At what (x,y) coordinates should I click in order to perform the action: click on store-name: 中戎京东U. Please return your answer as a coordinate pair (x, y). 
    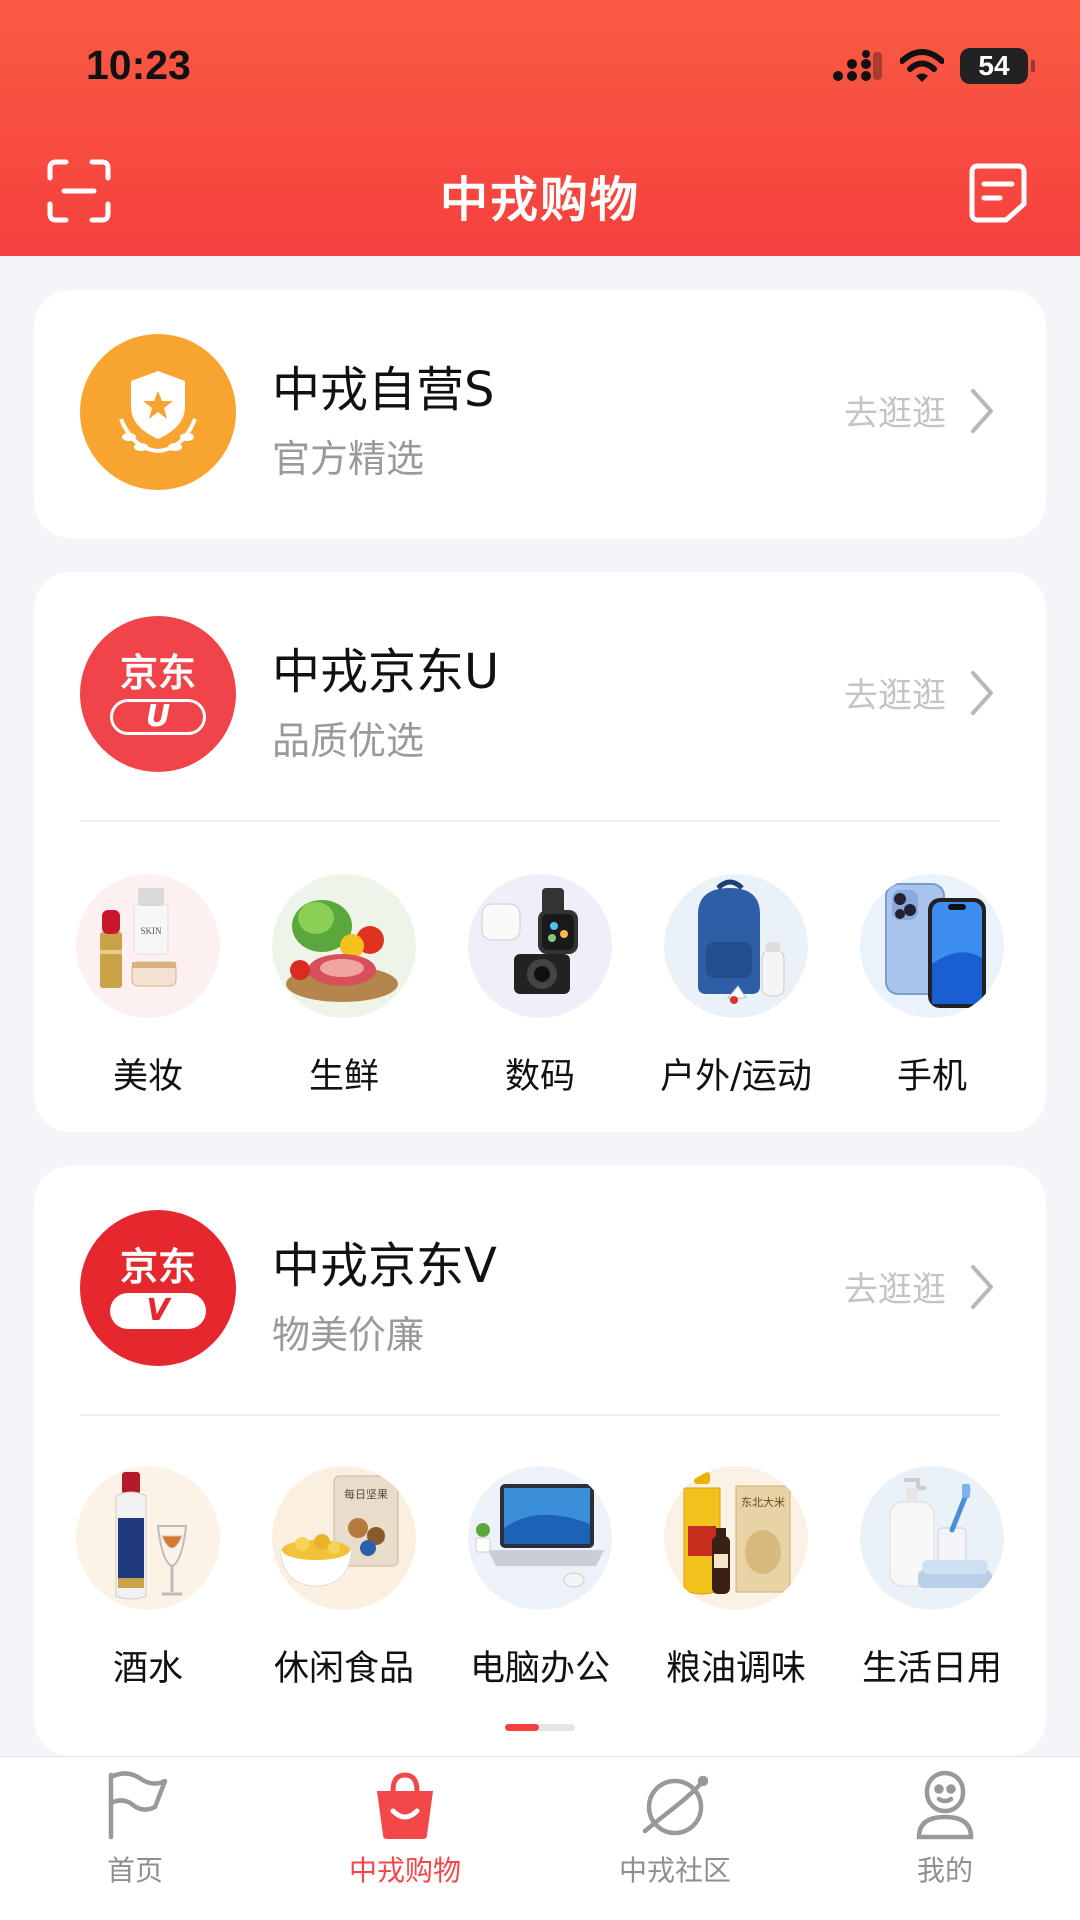
    Looking at the image, I should click on (386, 672).